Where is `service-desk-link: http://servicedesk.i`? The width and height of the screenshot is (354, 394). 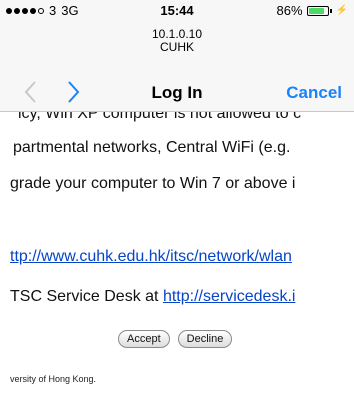
service-desk-link: http://servicedesk.i is located at coordinates (229, 296).